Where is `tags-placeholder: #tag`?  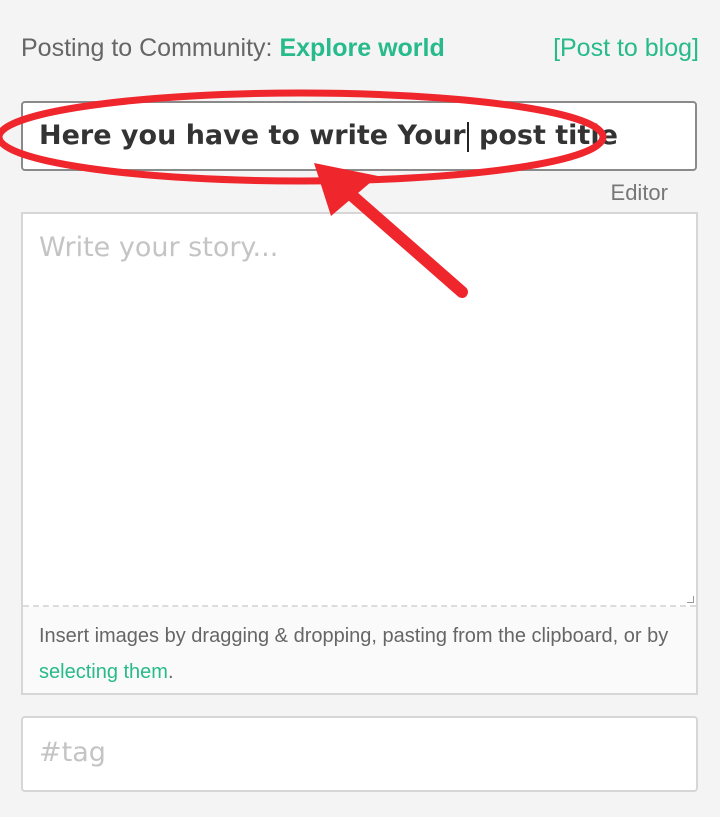 tags-placeholder: #tag is located at coordinates (72, 752).